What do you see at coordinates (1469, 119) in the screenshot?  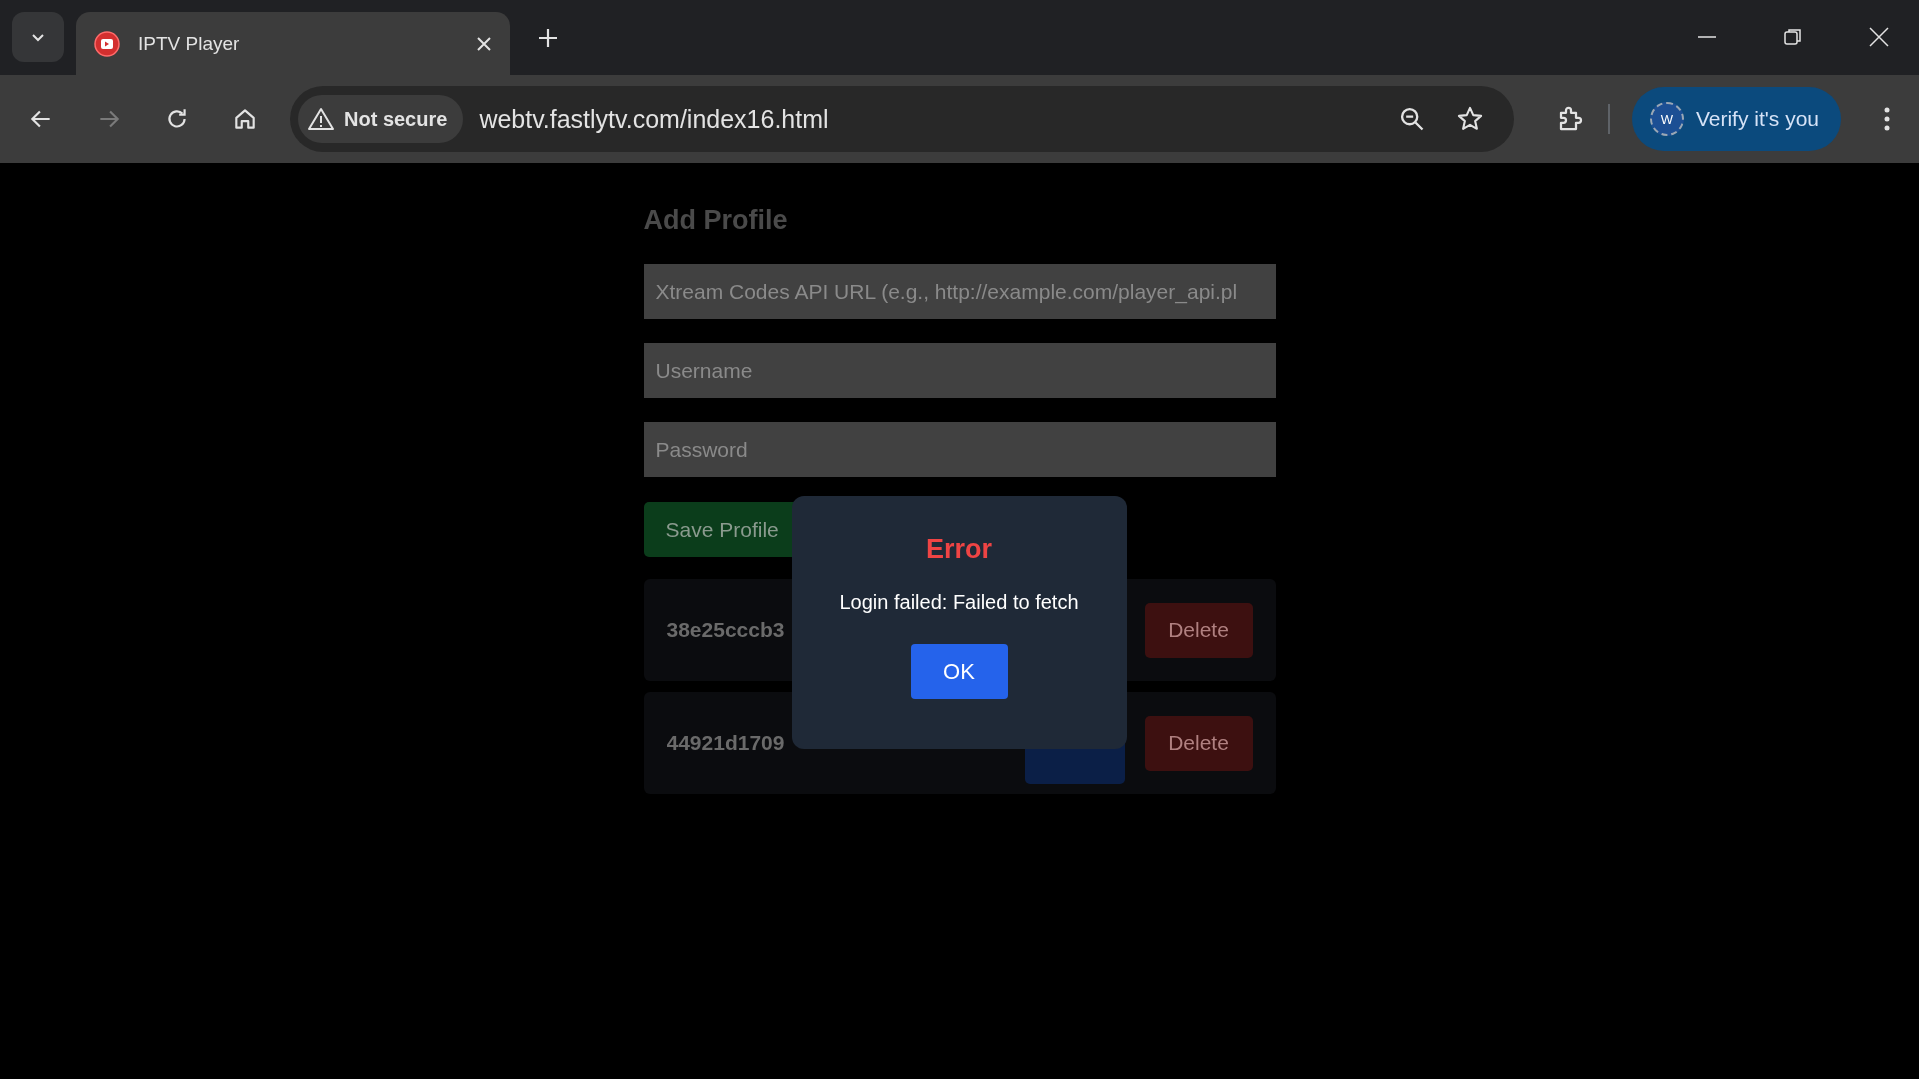 I see `star-icon` at bounding box center [1469, 119].